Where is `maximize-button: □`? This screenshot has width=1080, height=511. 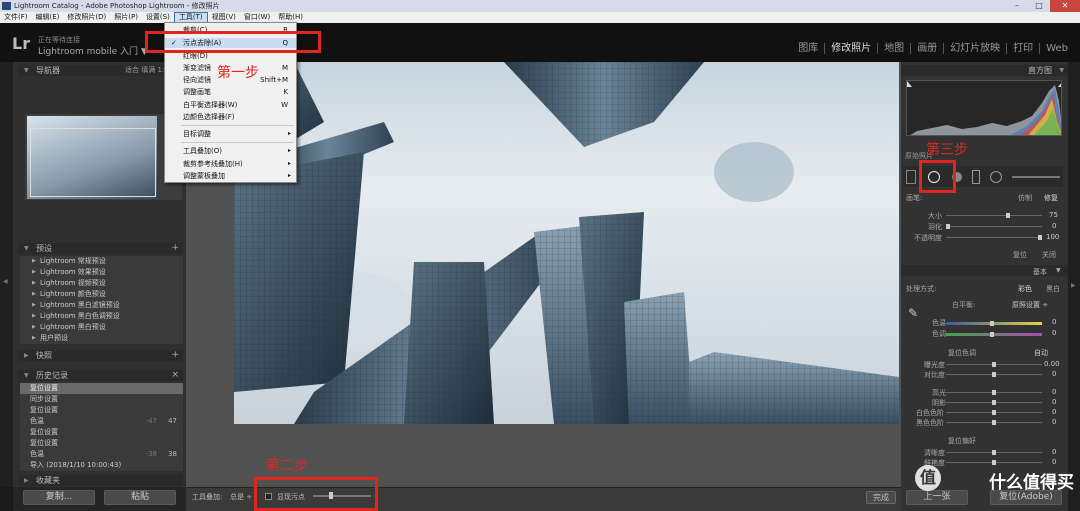 maximize-button: □ is located at coordinates (1039, 6).